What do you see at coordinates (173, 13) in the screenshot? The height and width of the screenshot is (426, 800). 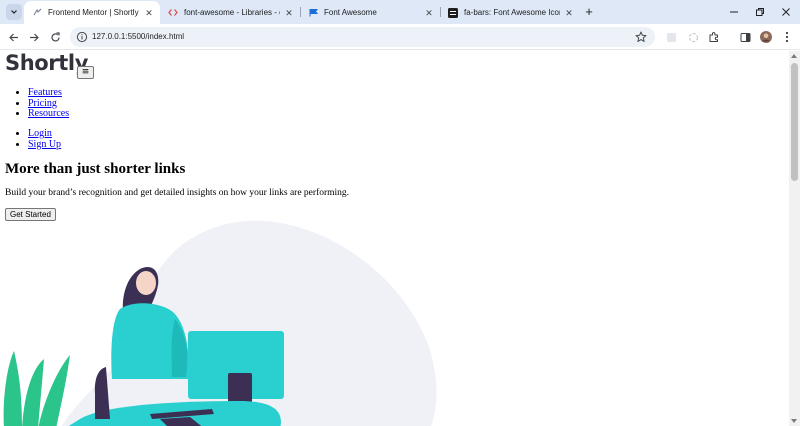 I see `cdnjs-icon` at bounding box center [173, 13].